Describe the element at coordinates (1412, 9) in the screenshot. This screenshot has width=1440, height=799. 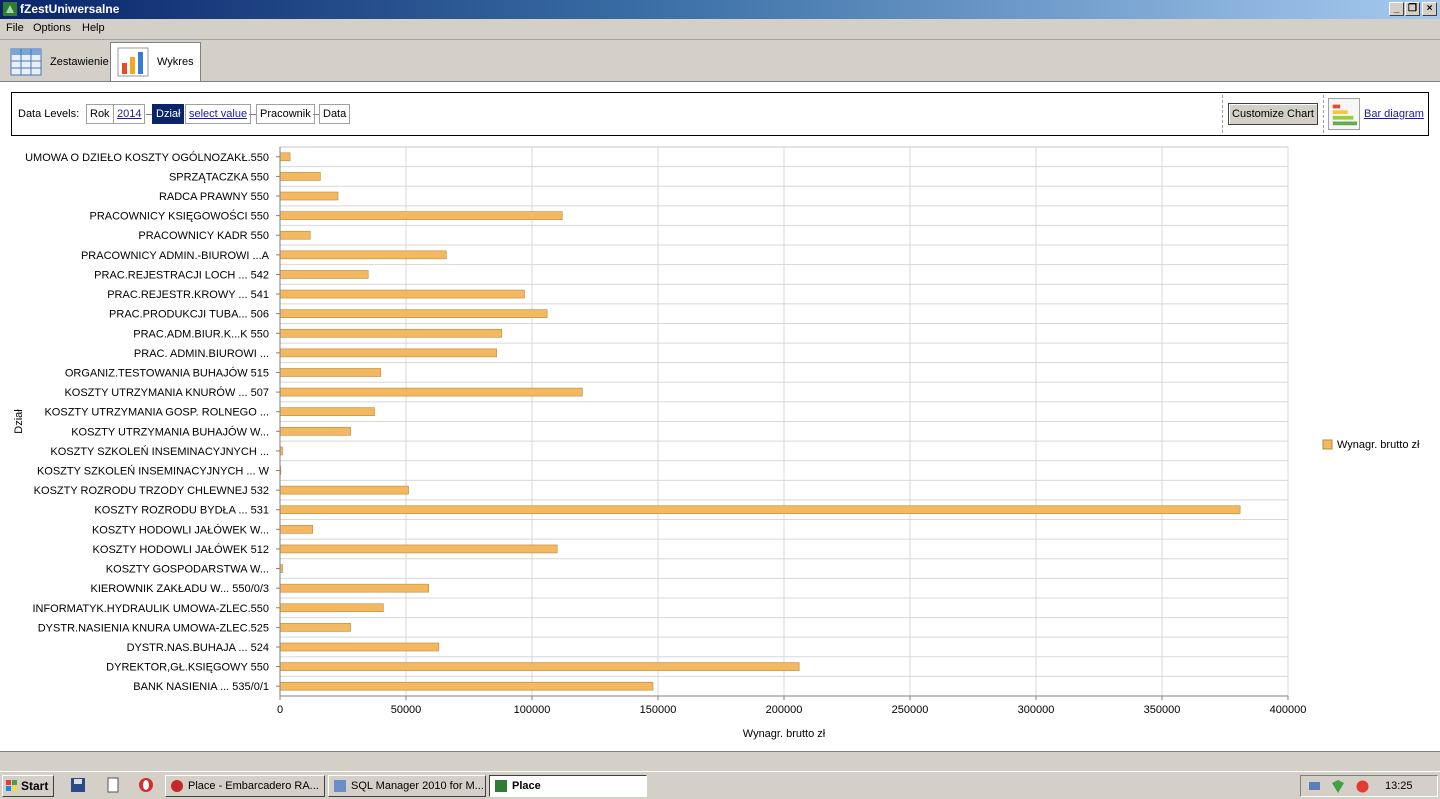
I see `restore-button: ❐` at that location.